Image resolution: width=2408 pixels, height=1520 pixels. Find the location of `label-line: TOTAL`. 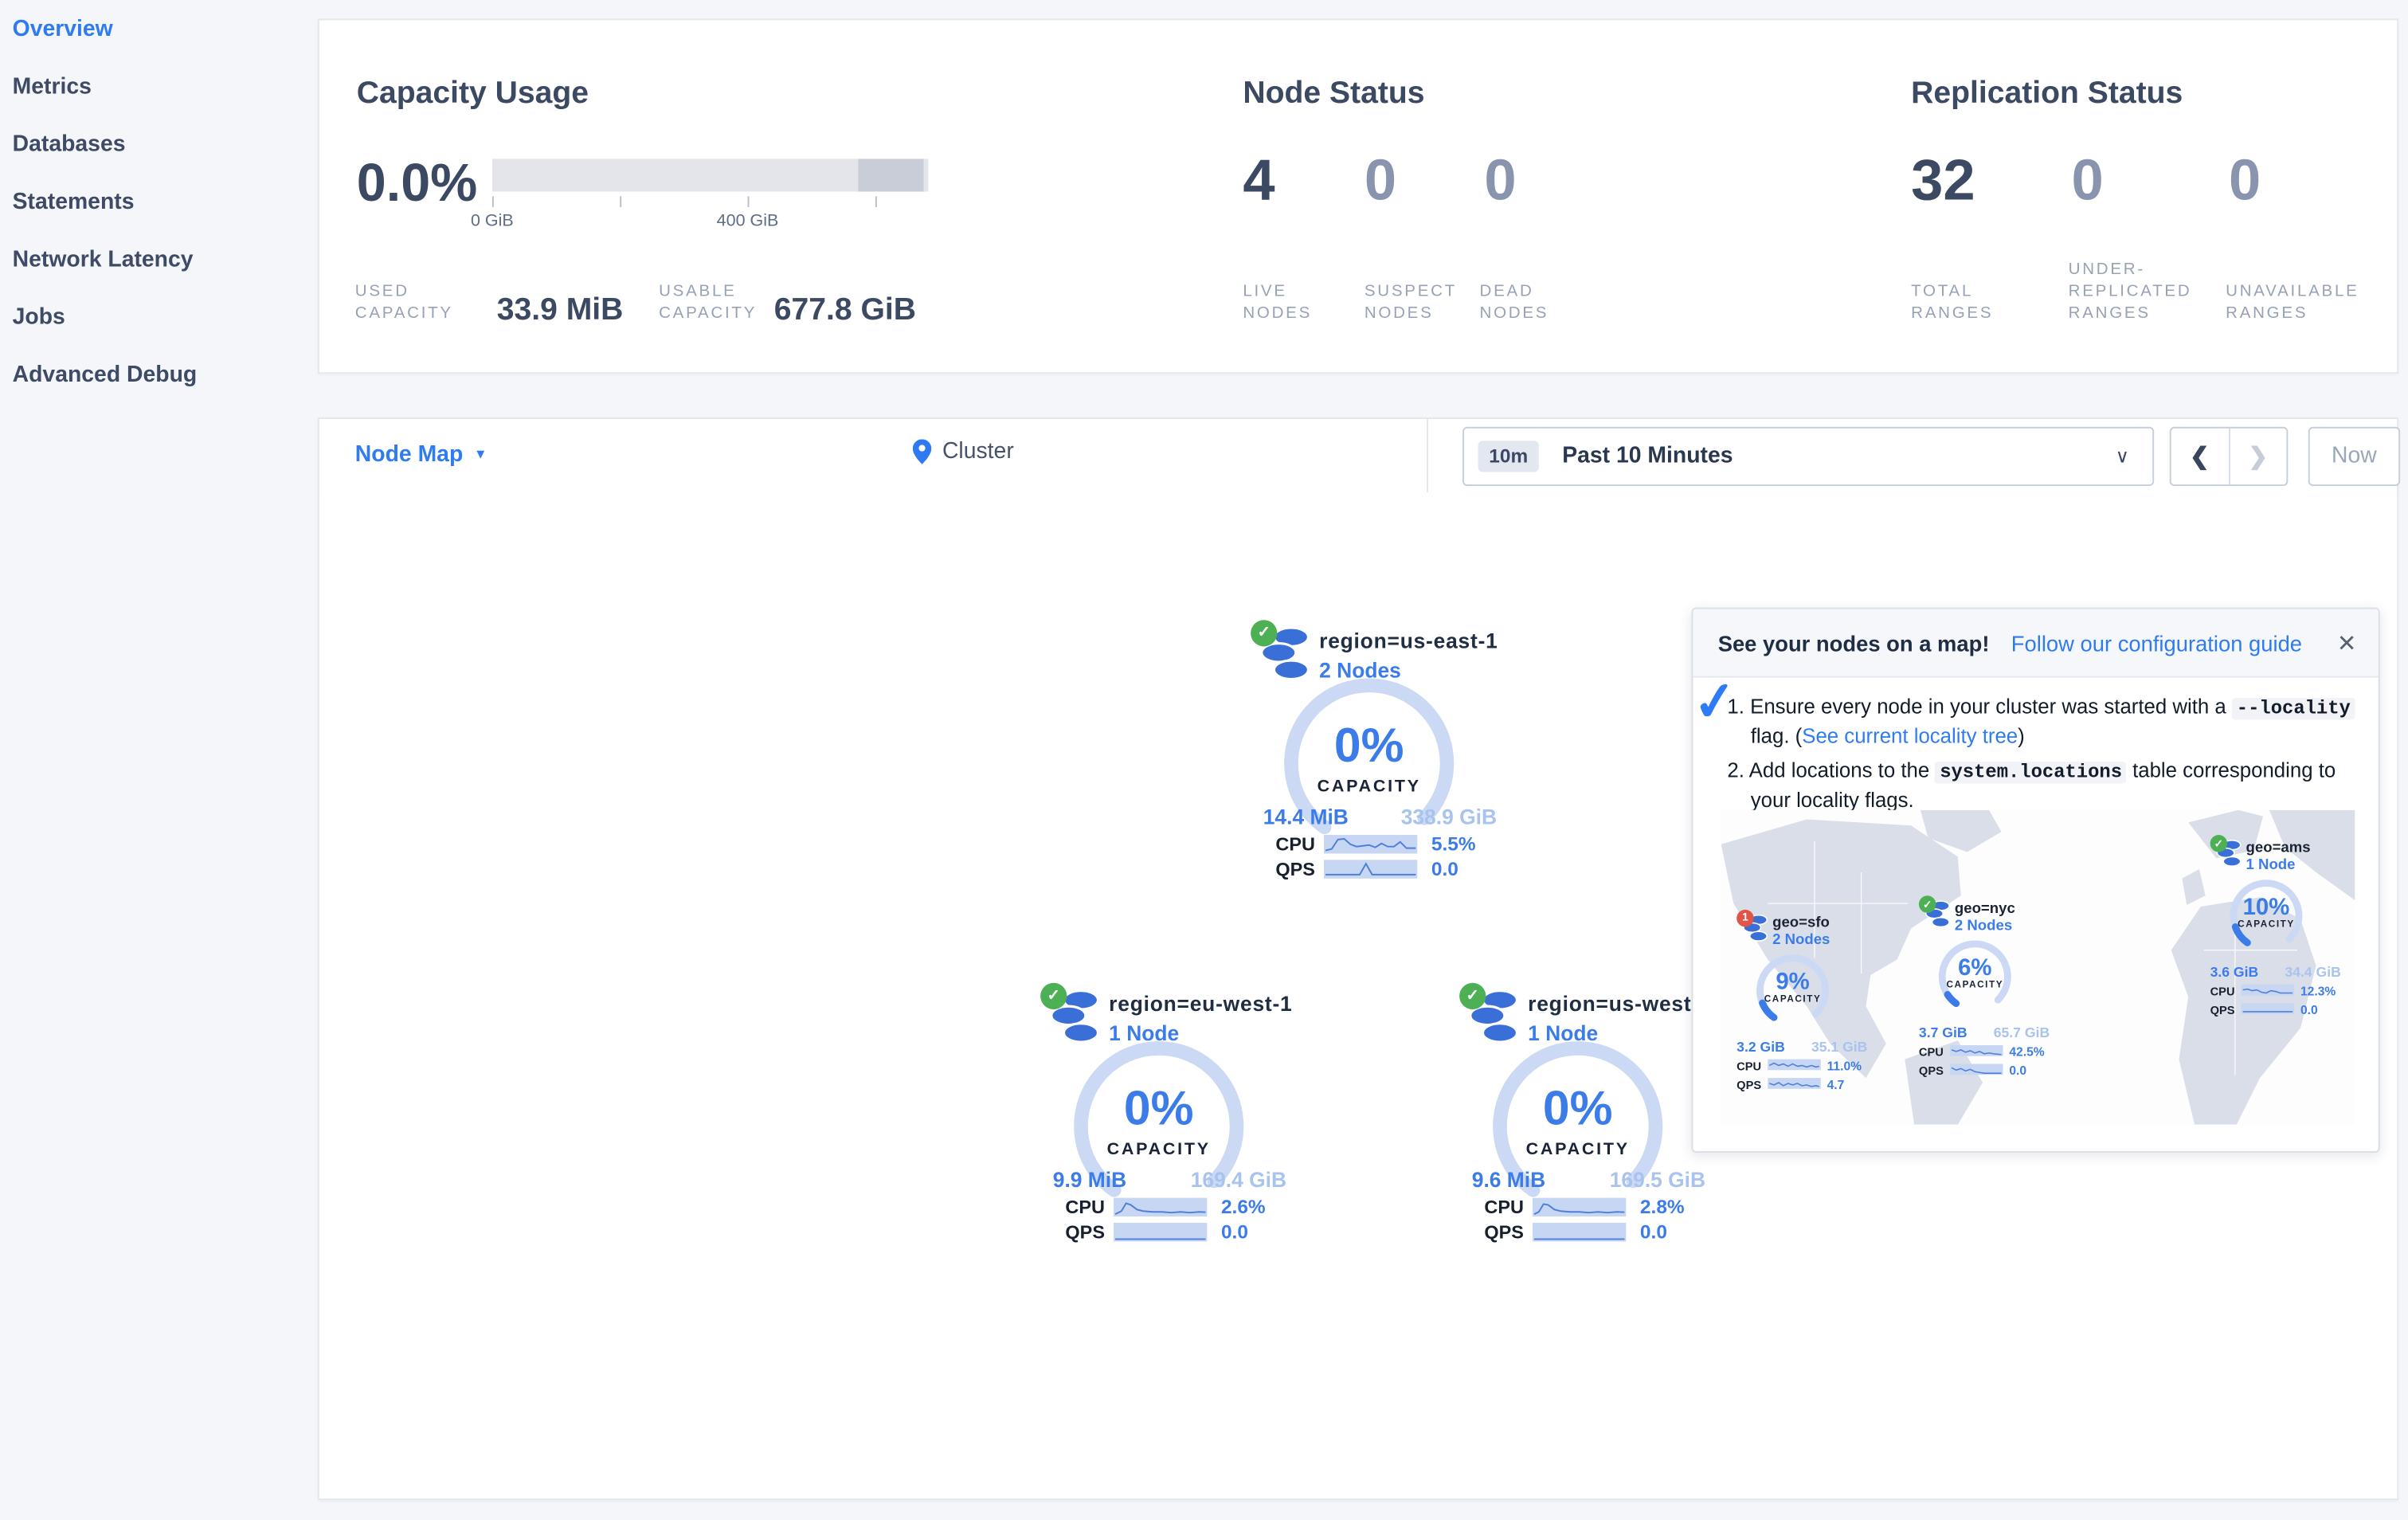

label-line: TOTAL is located at coordinates (1943, 291).